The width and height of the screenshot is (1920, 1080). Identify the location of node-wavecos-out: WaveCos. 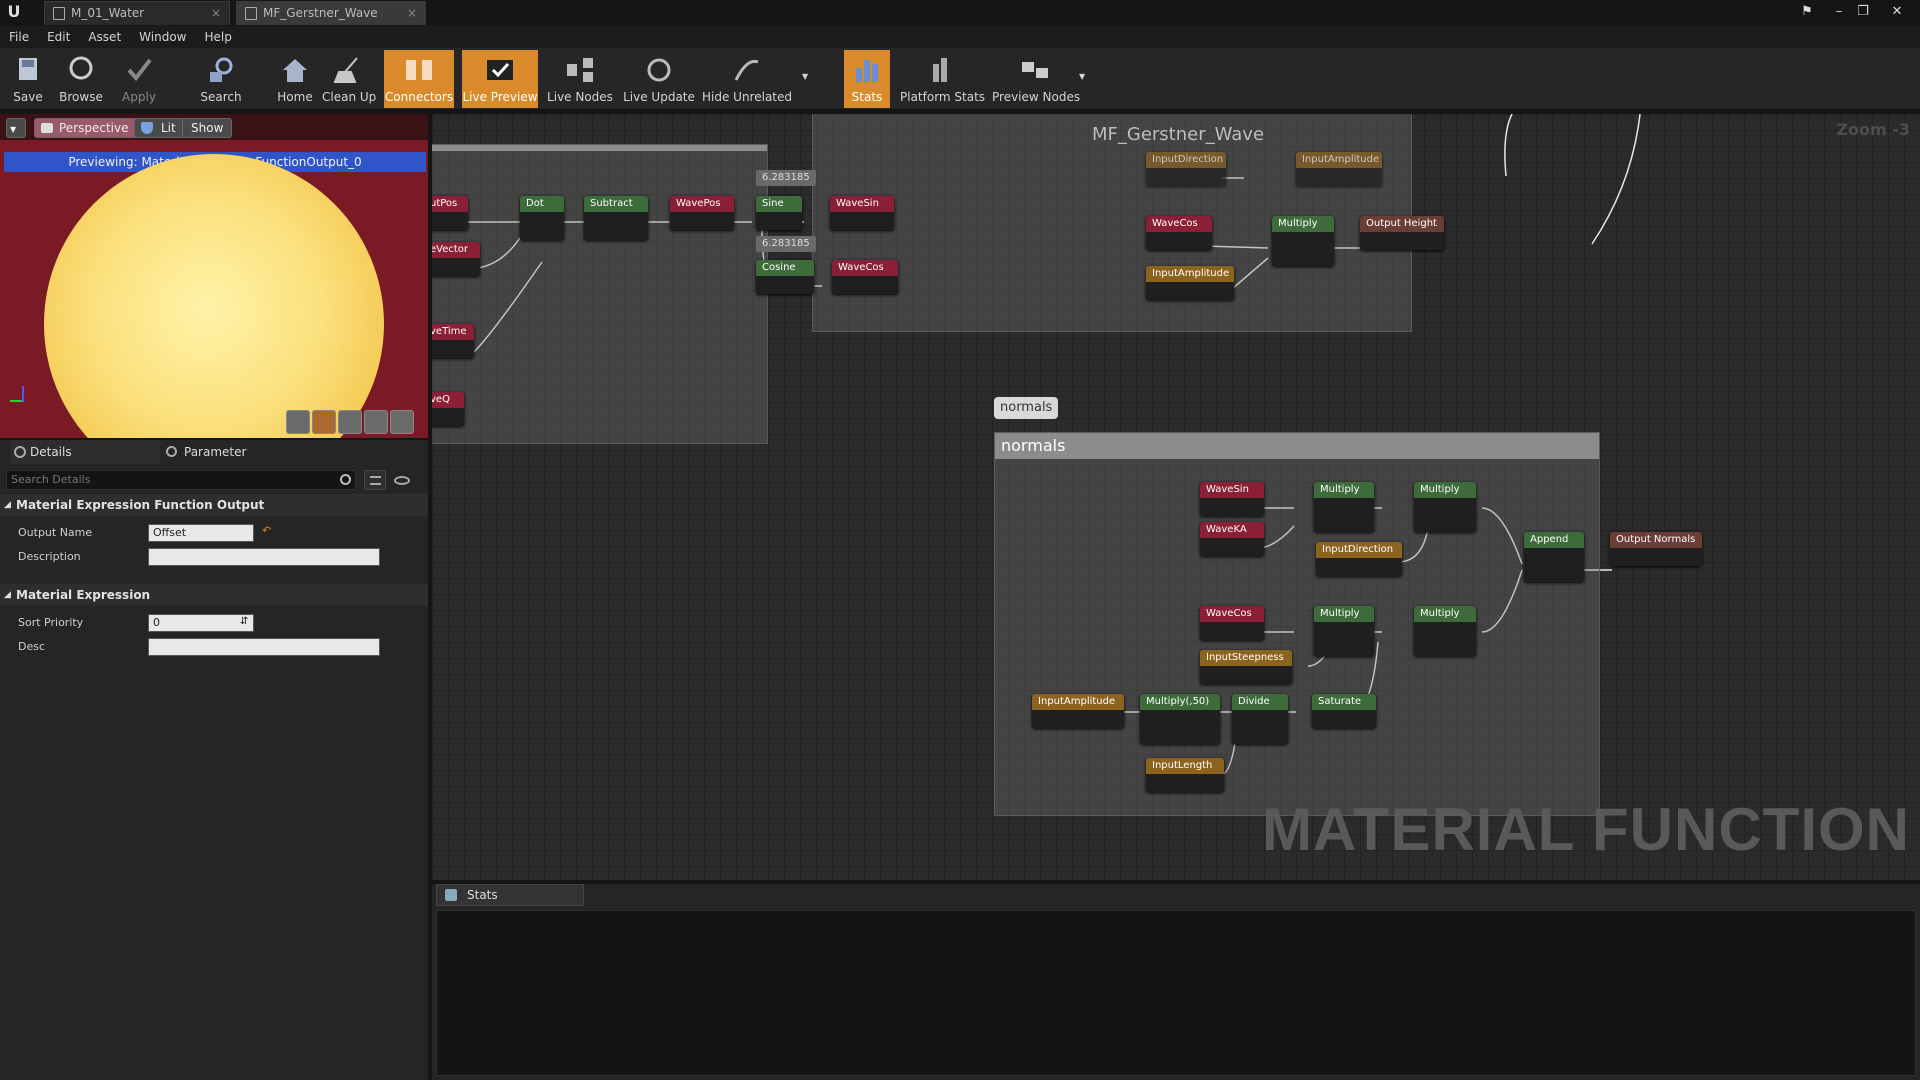
(865, 277).